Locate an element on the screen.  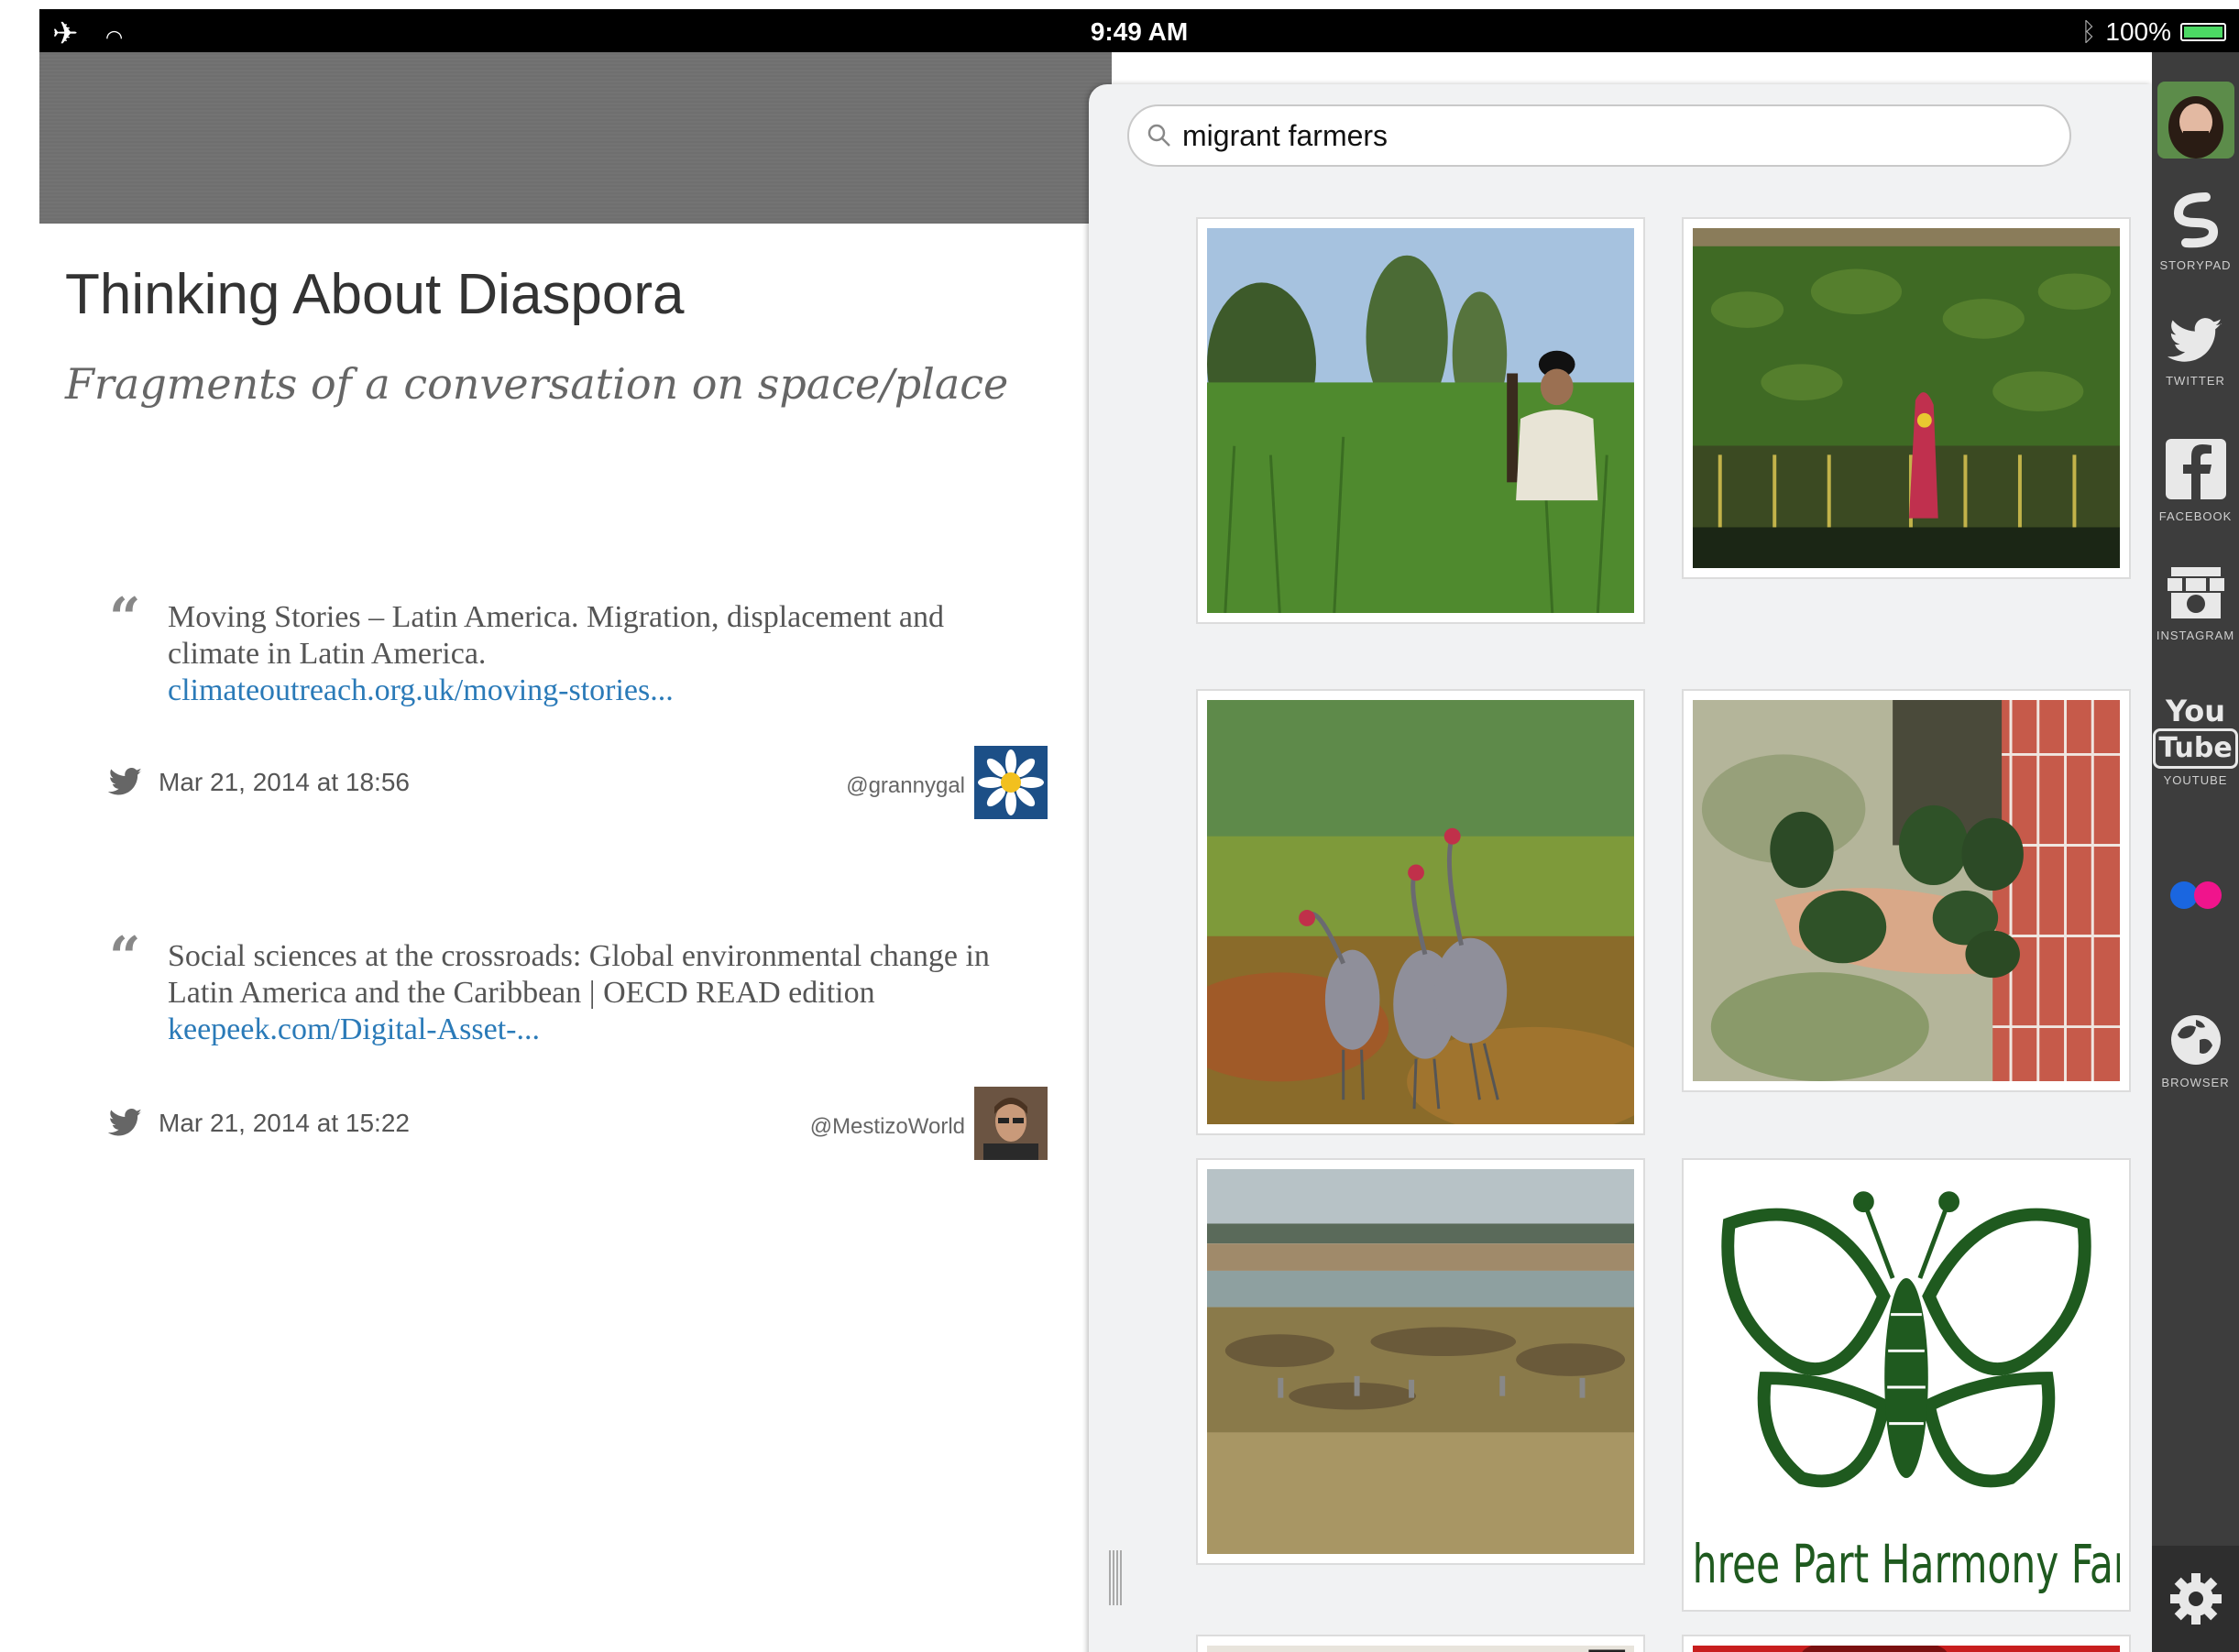
sidebar-item-twitter: TWITTER is located at coordinates (2195, 353).